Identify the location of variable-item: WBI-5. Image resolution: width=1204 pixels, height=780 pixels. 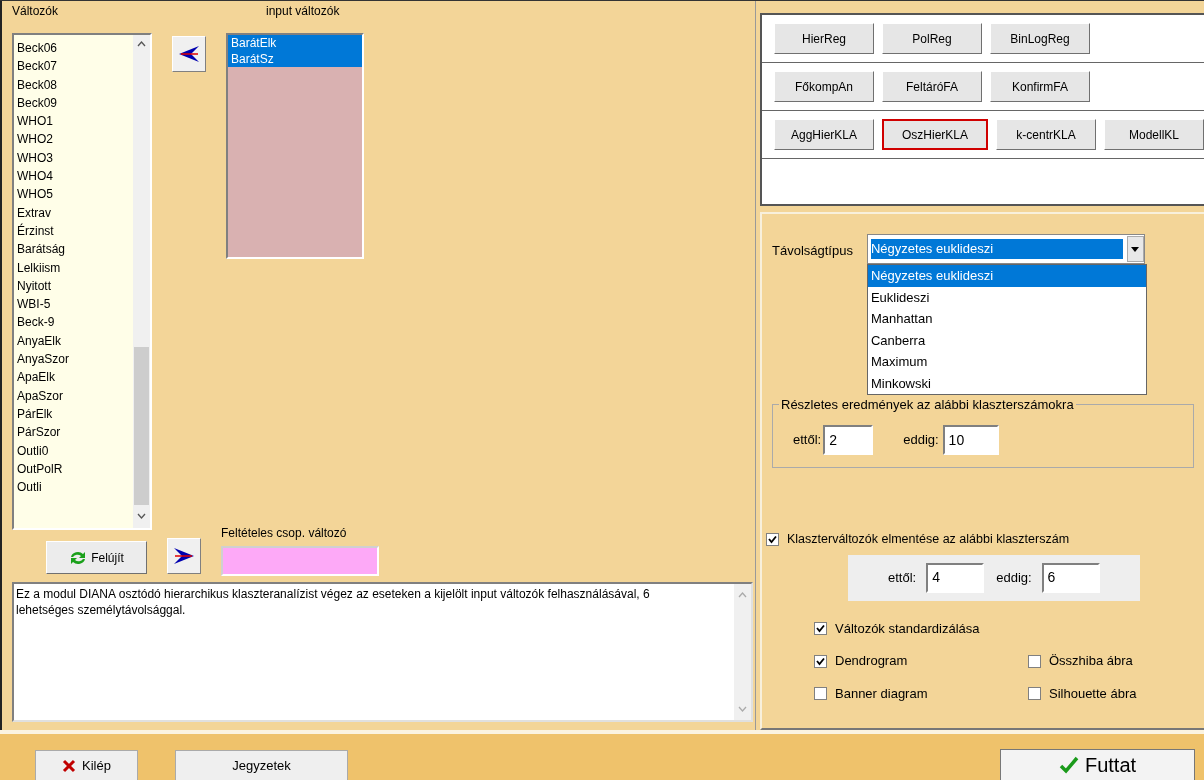
(75, 304).